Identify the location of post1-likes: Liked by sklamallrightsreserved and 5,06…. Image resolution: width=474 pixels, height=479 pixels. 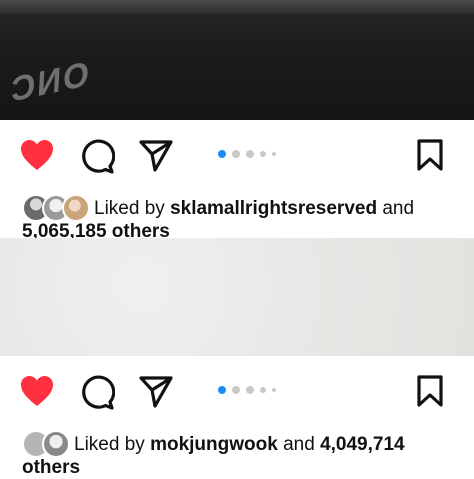
(242, 218).